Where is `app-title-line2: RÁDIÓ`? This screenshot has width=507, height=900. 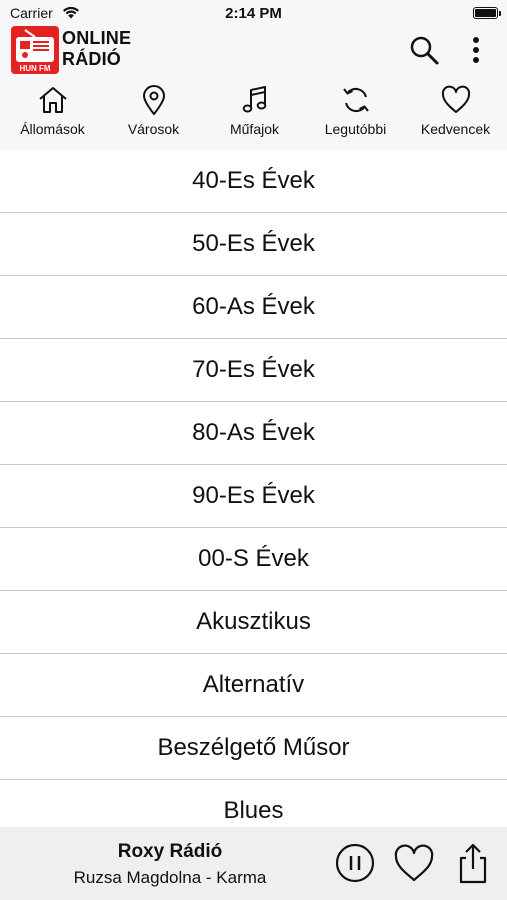
app-title-line2: RÁDIÓ is located at coordinates (91, 59).